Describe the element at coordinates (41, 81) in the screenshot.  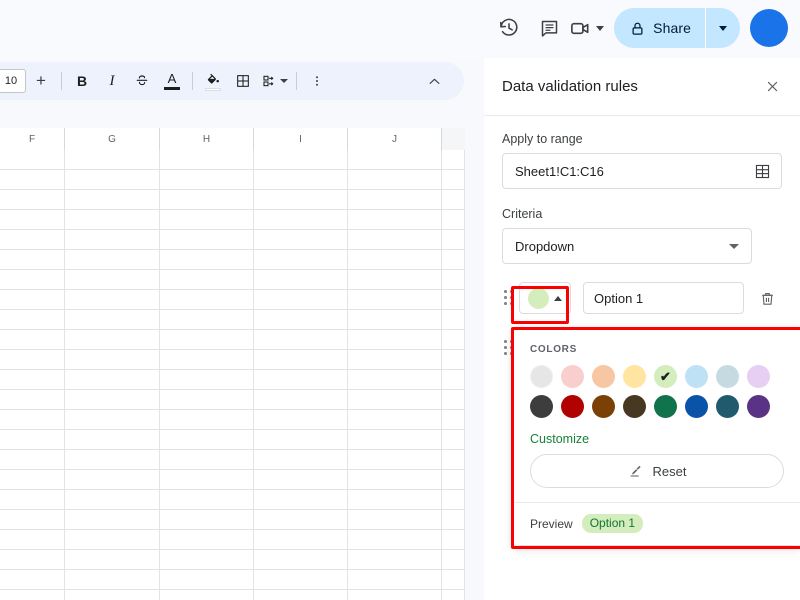
I see `increase-font-size-button: +` at that location.